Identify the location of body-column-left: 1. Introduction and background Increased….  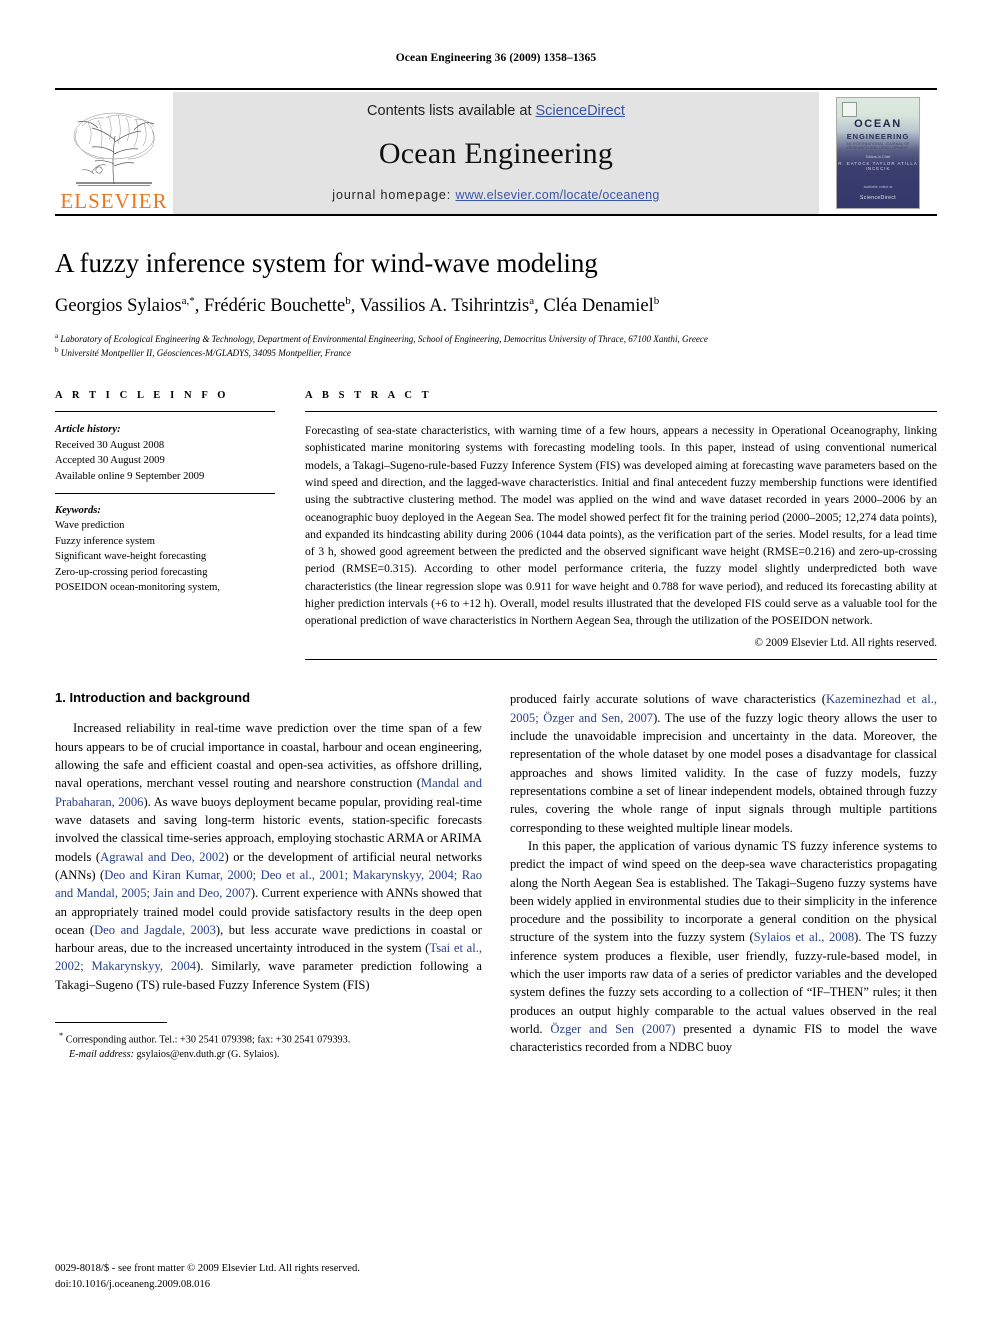
(268, 876).